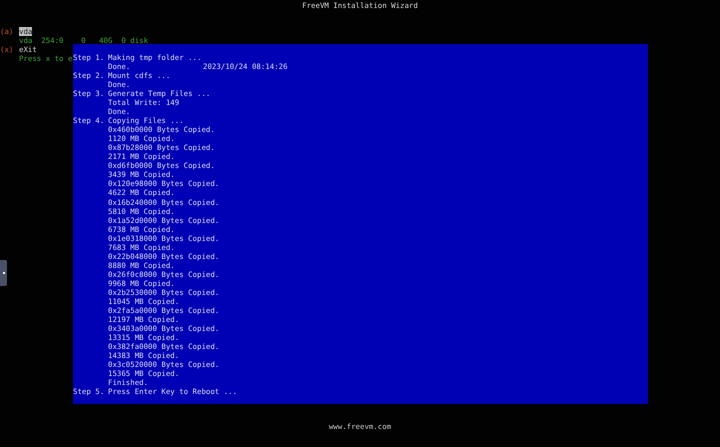 Image resolution: width=720 pixels, height=447 pixels. What do you see at coordinates (3, 273) in the screenshot?
I see `side-handle` at bounding box center [3, 273].